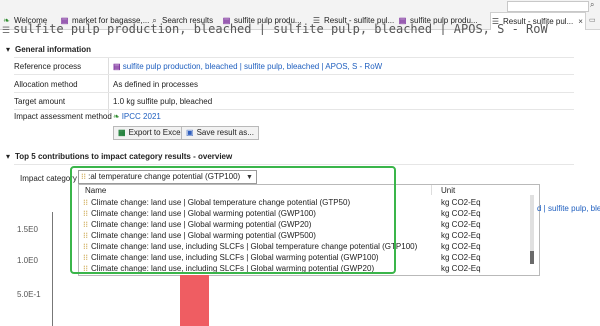  Describe the element at coordinates (118, 66) in the screenshot. I see `process-icon: ▤` at that location.